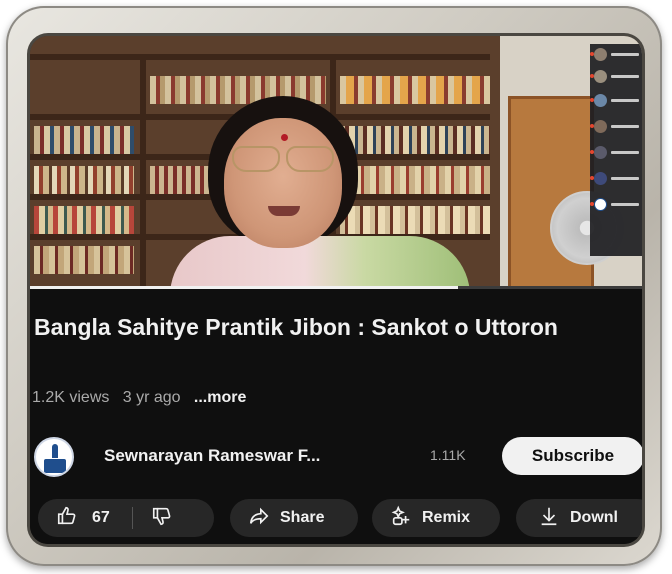 The height and width of the screenshot is (574, 672). I want to click on like-separator, so click(132, 518).